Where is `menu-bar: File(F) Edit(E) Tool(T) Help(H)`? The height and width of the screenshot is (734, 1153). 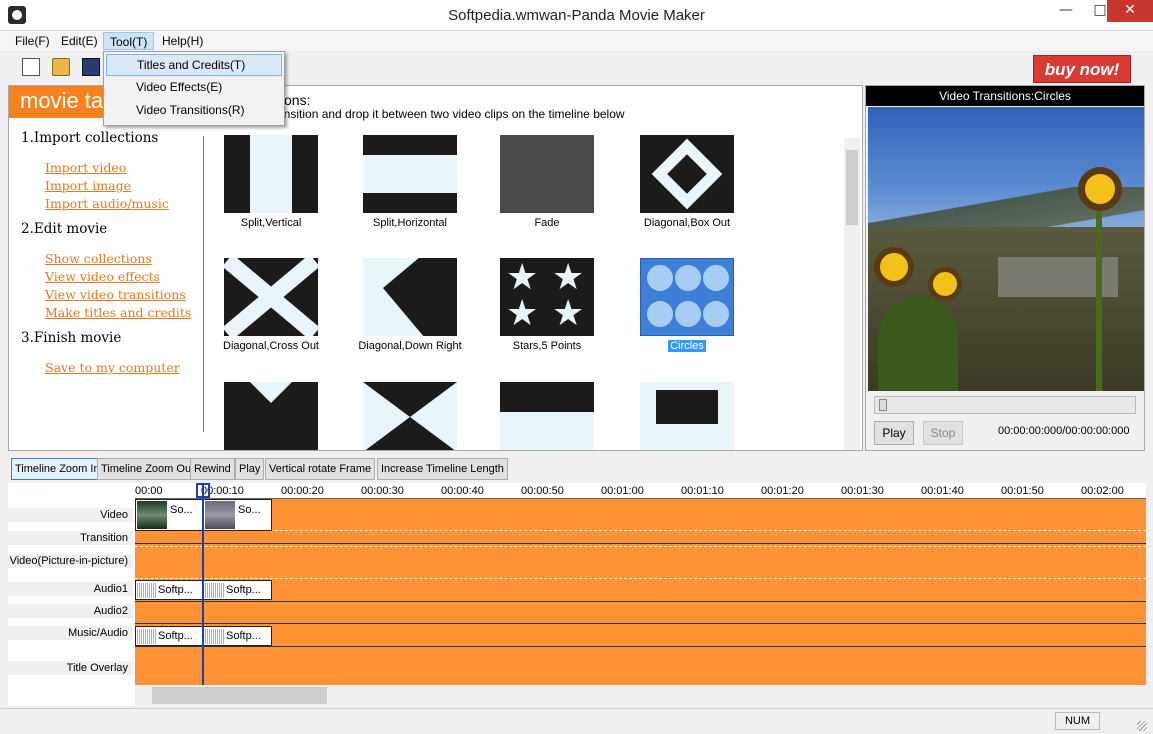 menu-bar: File(F) Edit(E) Tool(T) Help(H) is located at coordinates (576, 41).